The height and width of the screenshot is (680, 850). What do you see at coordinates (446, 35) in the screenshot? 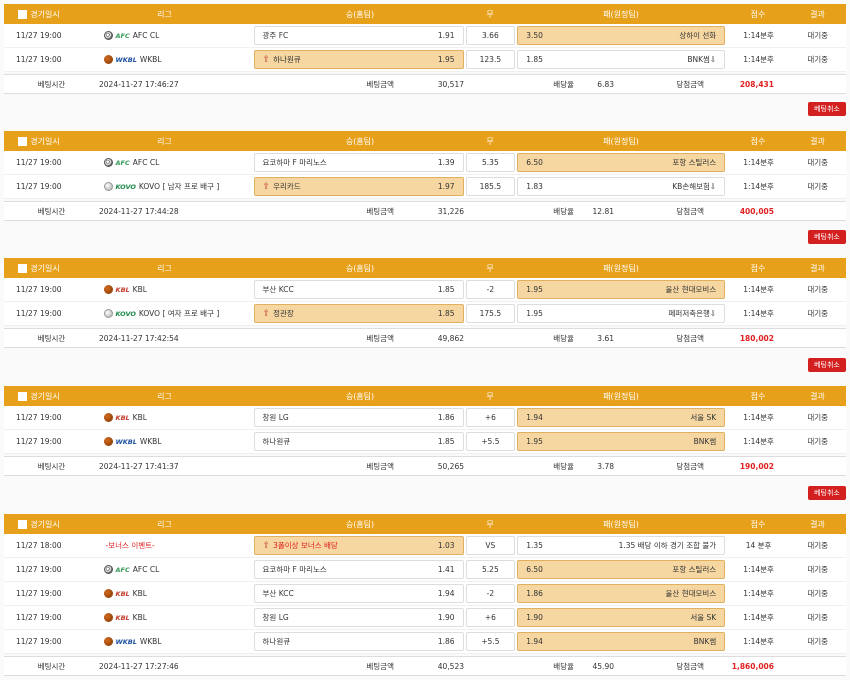
I see `home-odds: 1.91` at bounding box center [446, 35].